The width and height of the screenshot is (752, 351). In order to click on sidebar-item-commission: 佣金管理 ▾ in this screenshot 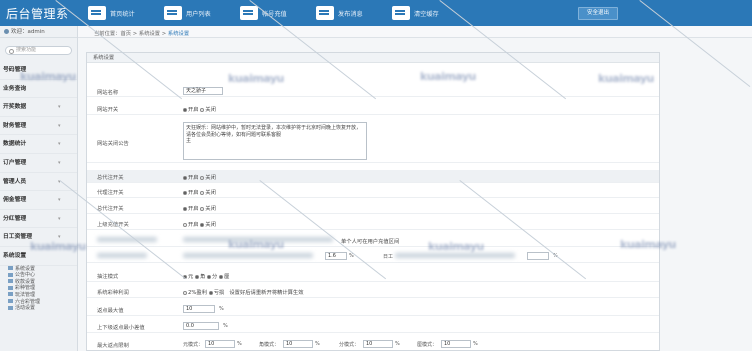, I will do `click(38, 200)`.